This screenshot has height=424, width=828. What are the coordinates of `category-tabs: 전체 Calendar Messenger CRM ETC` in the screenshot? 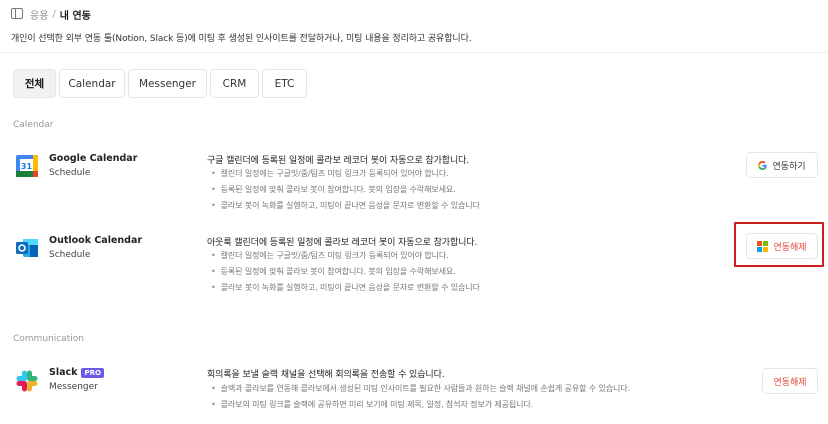 It's located at (160, 83).